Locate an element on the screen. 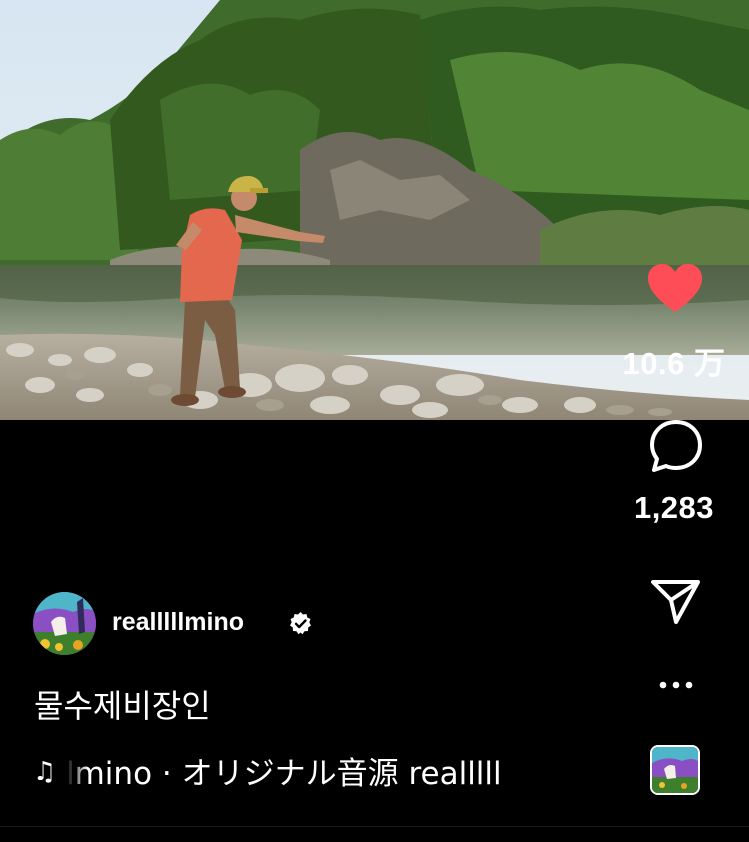  comment-icon is located at coordinates (676, 446).